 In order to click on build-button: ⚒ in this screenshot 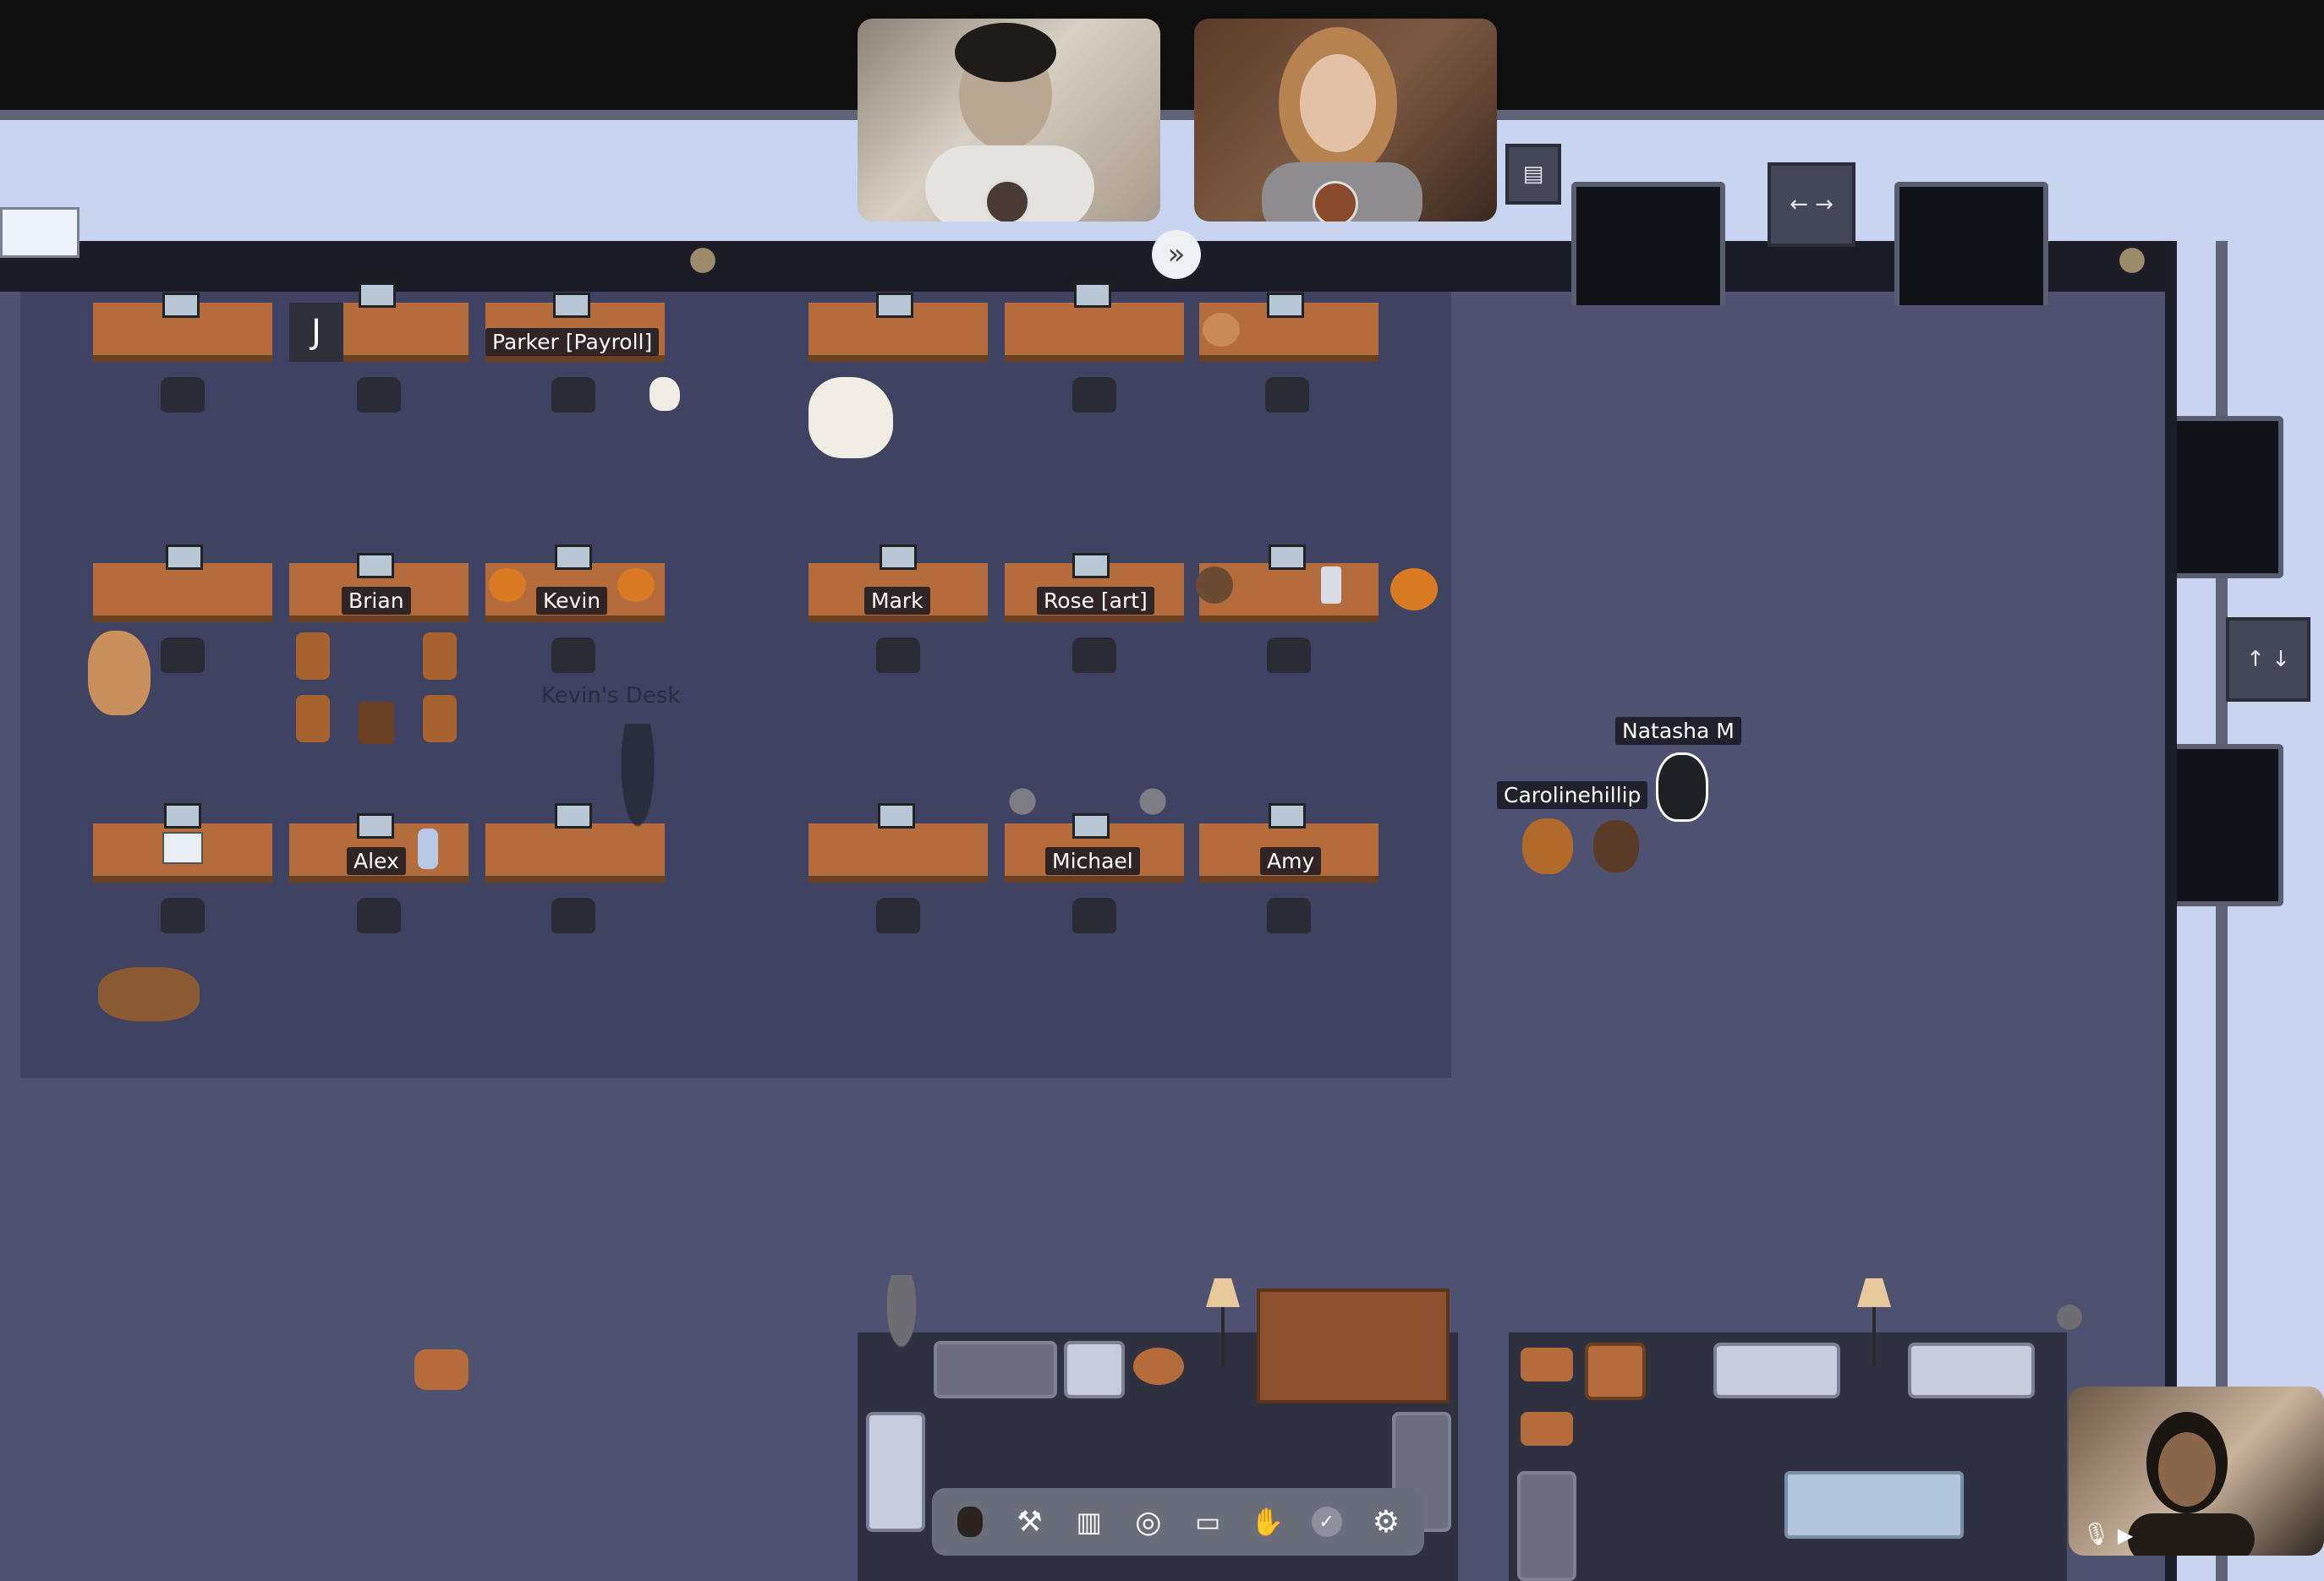, I will do `click(1029, 1521)`.